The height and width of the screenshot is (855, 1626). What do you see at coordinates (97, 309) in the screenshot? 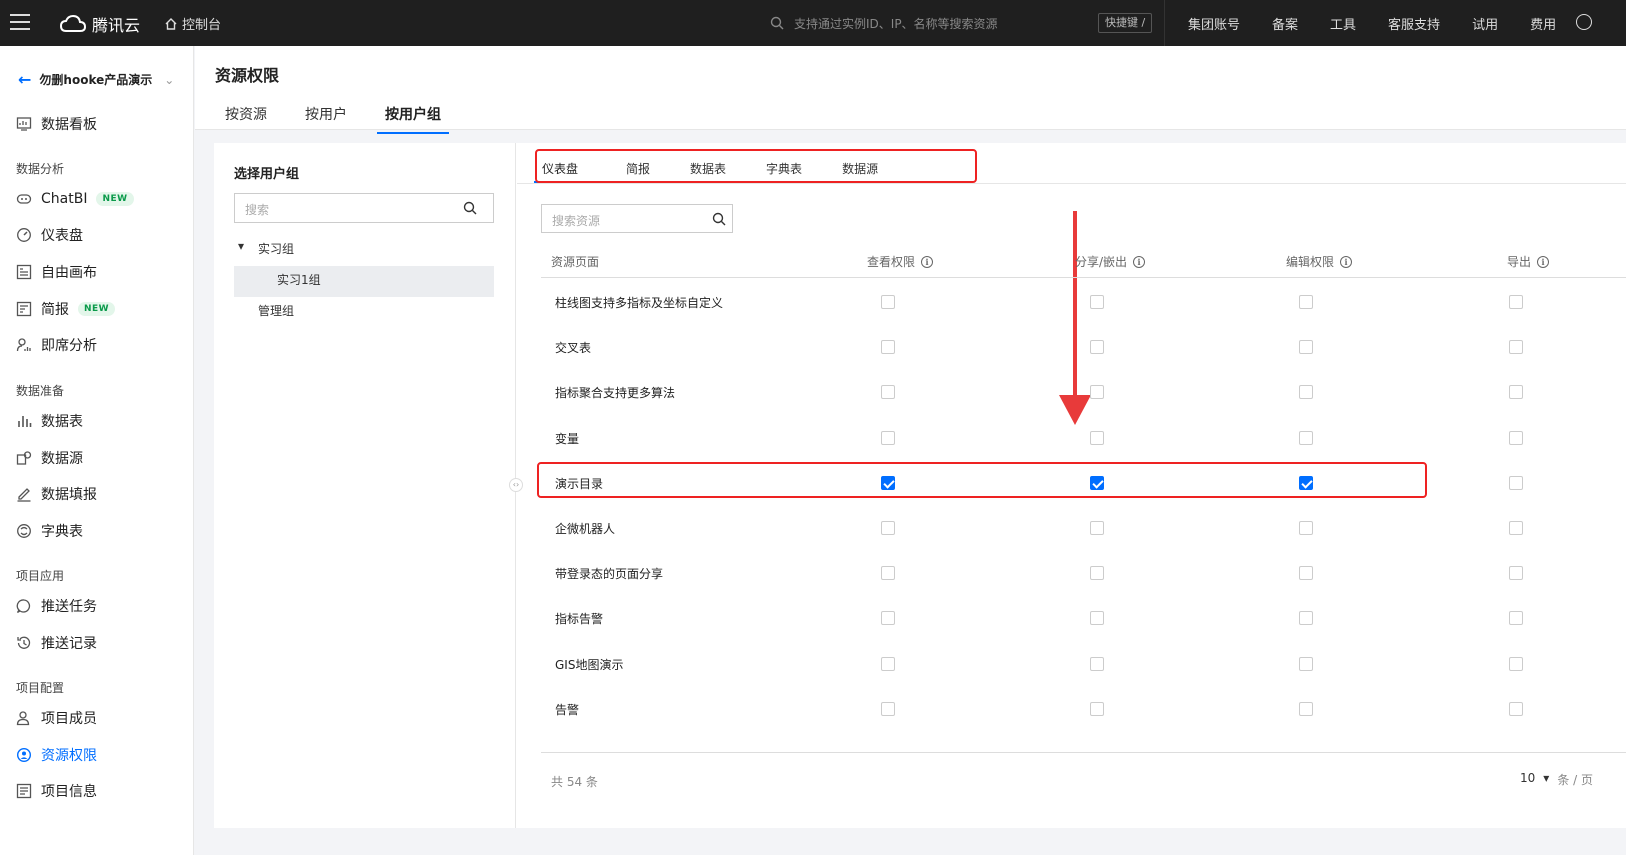
I see `new-badge: NEW` at bounding box center [97, 309].